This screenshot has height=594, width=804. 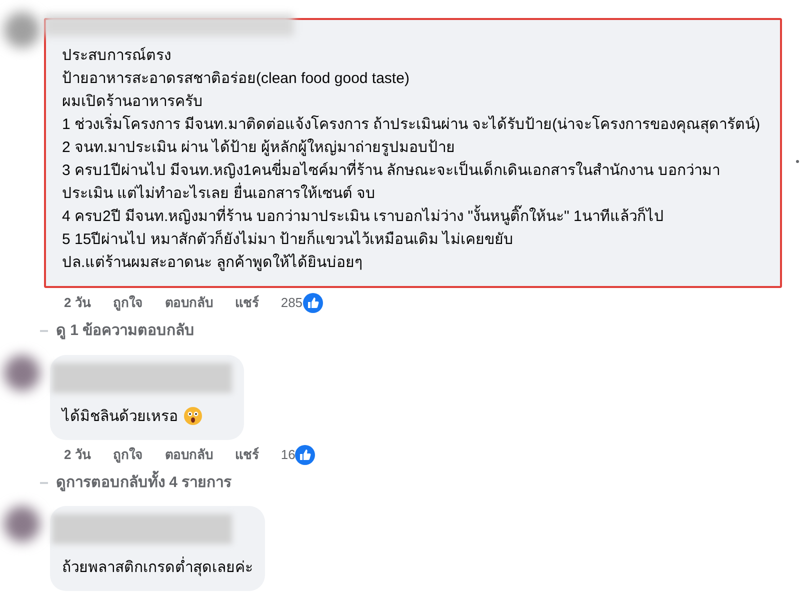 I want to click on view-replies-link: ดูการตอบกลับทั้ง 4 รายการ, so click(x=144, y=483).